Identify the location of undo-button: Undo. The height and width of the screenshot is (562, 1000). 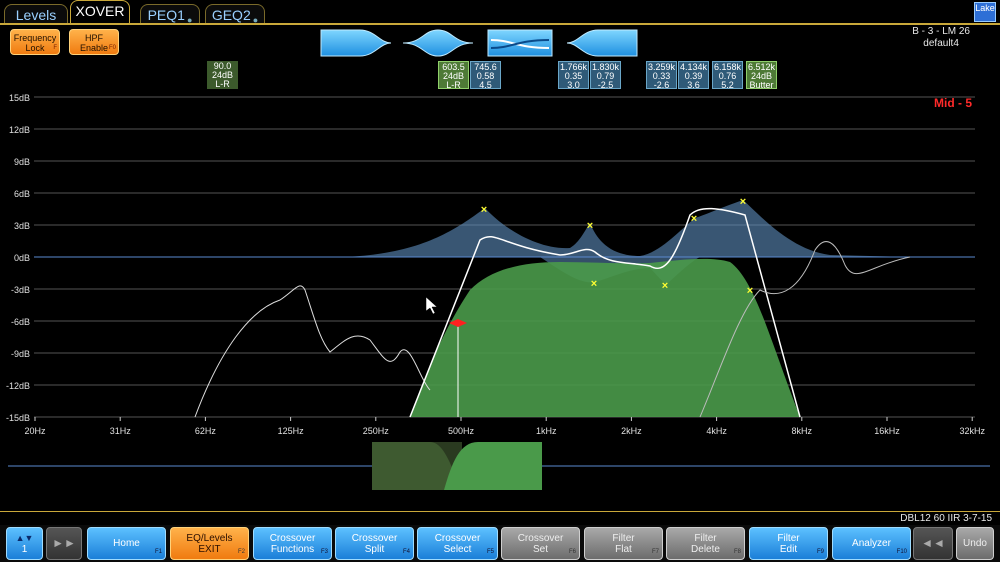
(975, 543).